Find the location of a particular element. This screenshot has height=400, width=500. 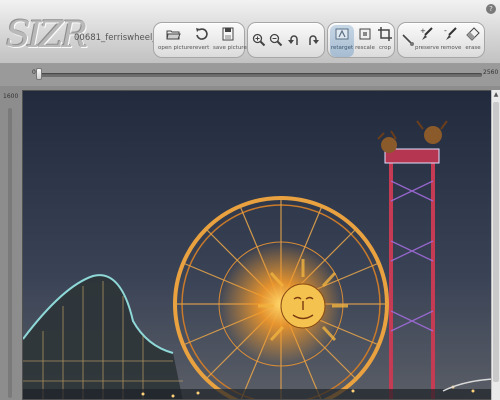

open-folder-icon is located at coordinates (173, 35).